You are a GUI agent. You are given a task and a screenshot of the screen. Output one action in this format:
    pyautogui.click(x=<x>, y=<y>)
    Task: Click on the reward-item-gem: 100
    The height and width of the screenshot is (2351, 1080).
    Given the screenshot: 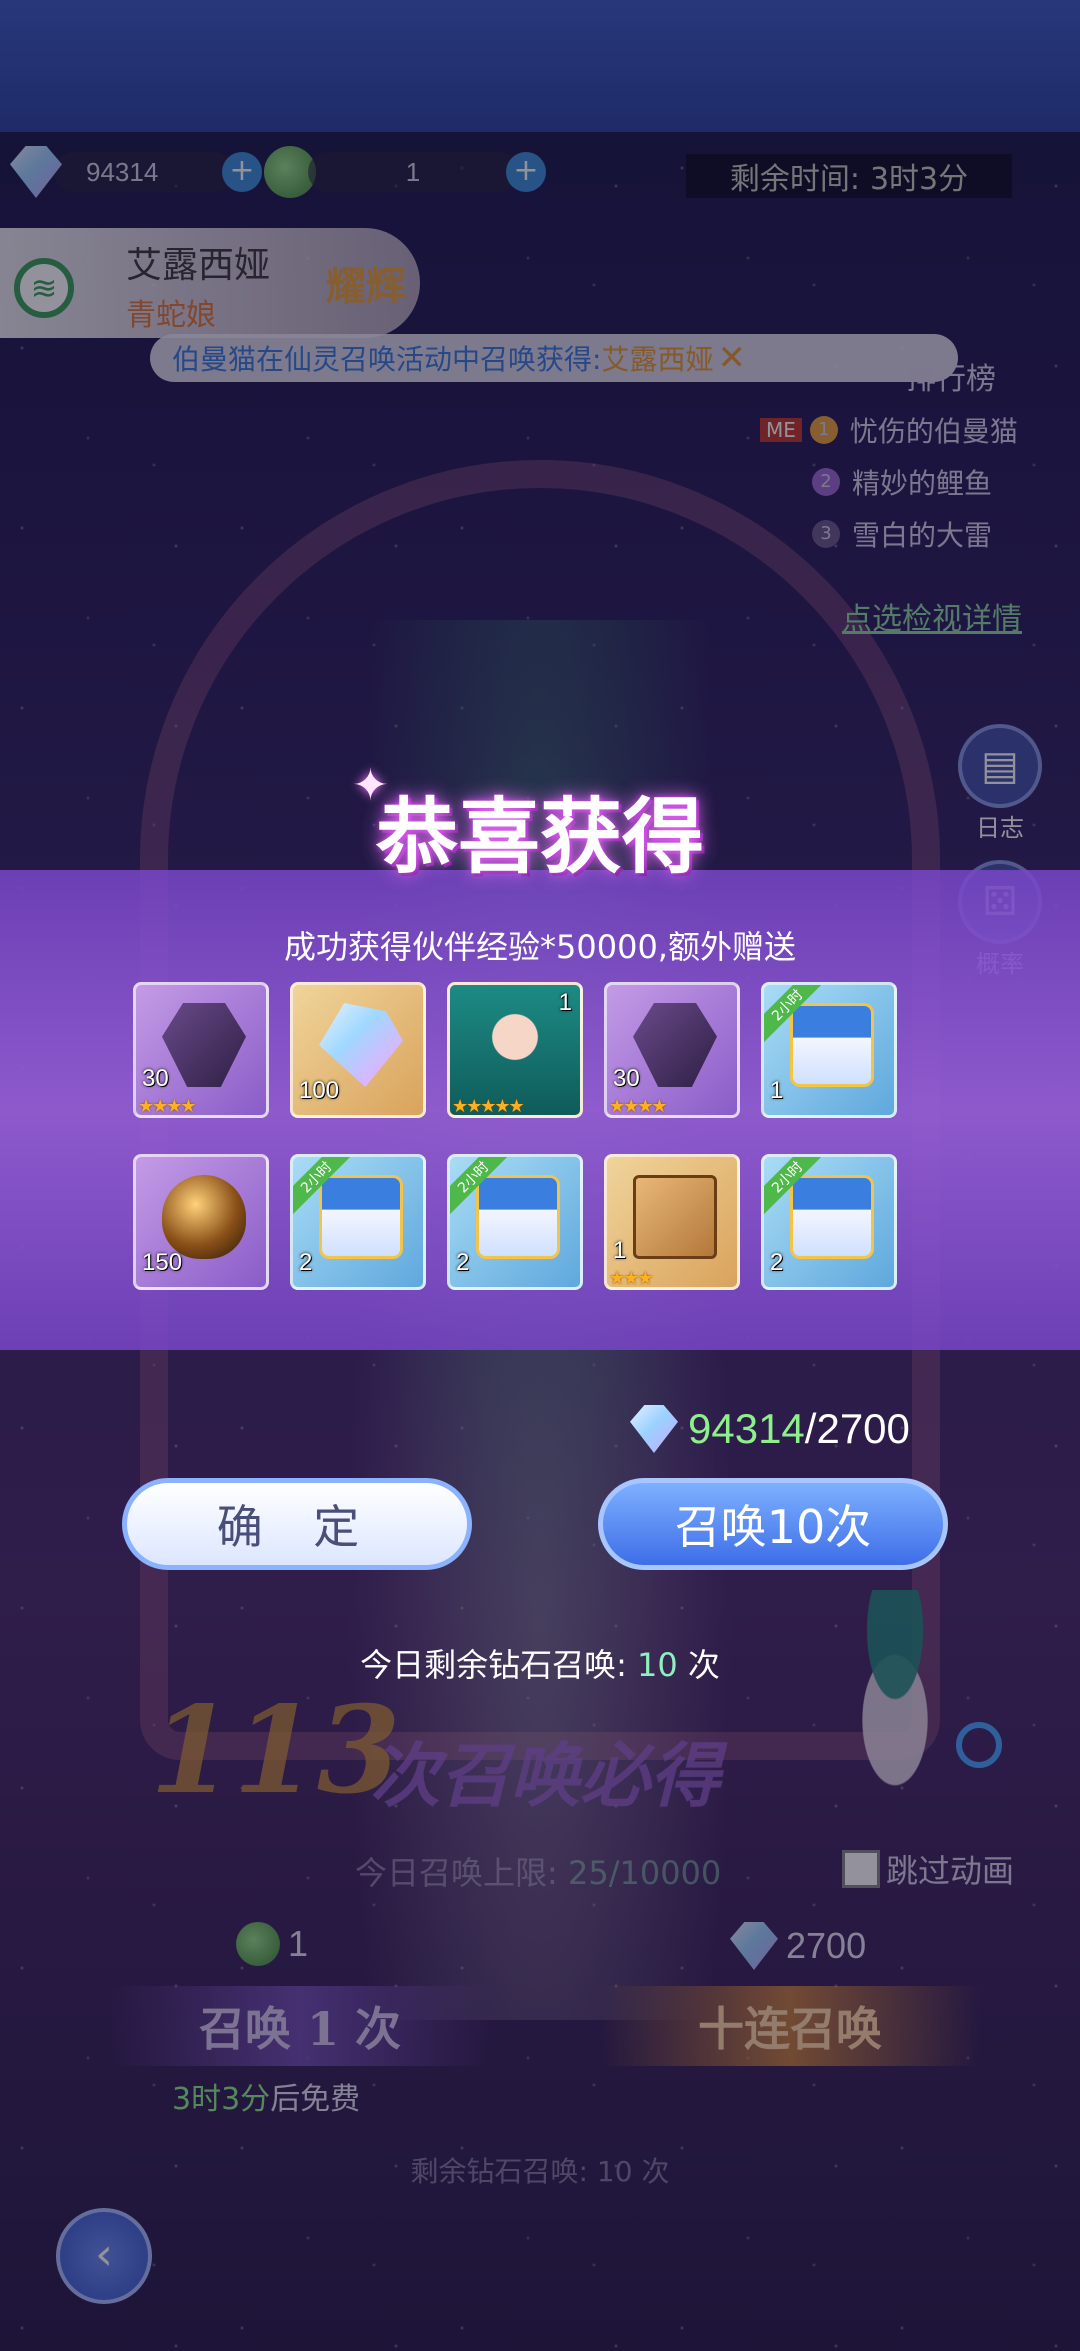 What is the action you would take?
    pyautogui.click(x=358, y=1050)
    